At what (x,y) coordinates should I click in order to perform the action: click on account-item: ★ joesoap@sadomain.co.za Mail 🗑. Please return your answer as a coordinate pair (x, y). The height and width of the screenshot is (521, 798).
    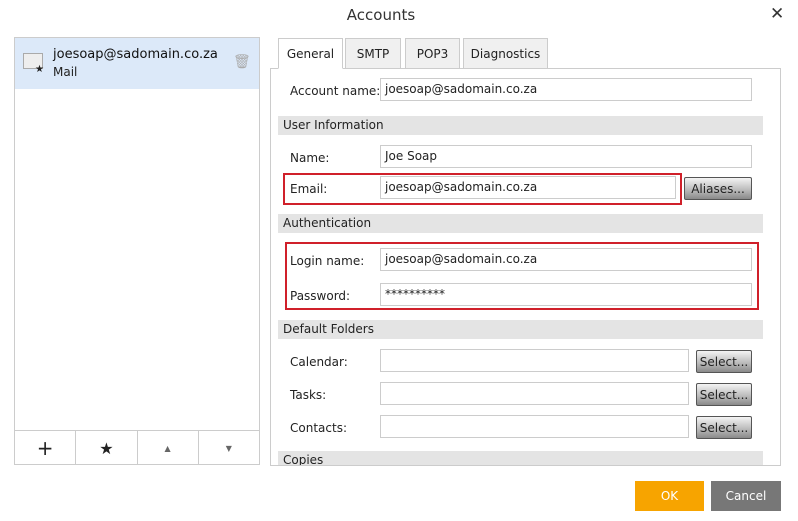
    Looking at the image, I should click on (137, 63).